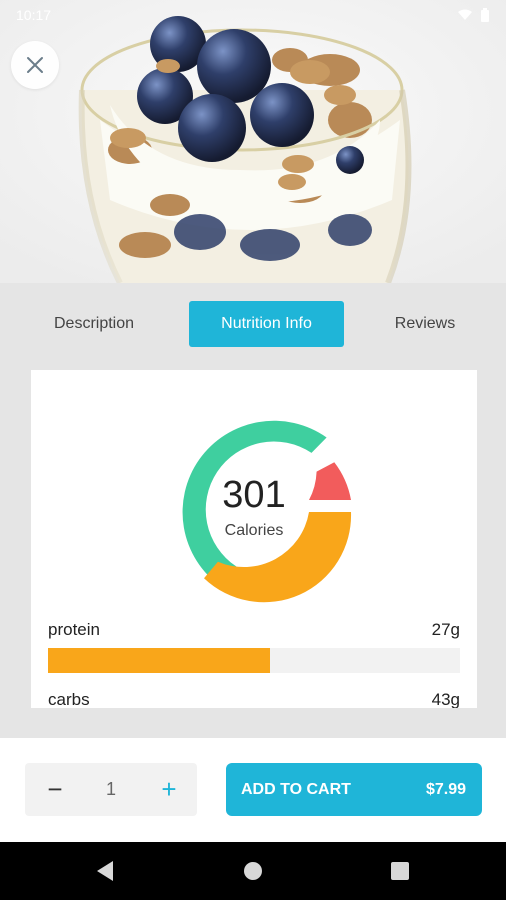 This screenshot has width=506, height=900. What do you see at coordinates (465, 14) in the screenshot?
I see `wifi-icon` at bounding box center [465, 14].